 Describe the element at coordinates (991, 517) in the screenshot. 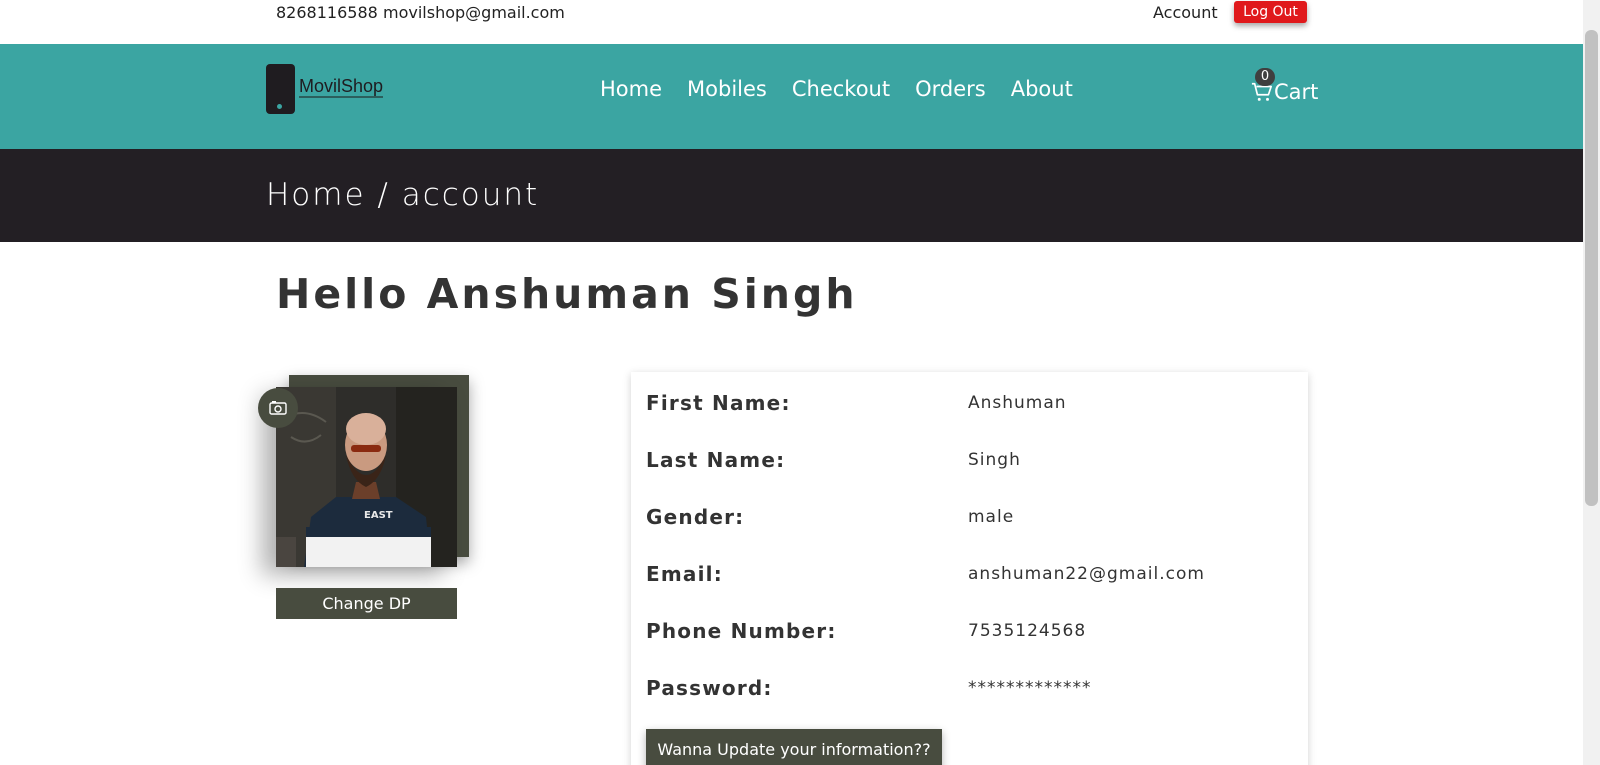

I see `info-value: male` at that location.